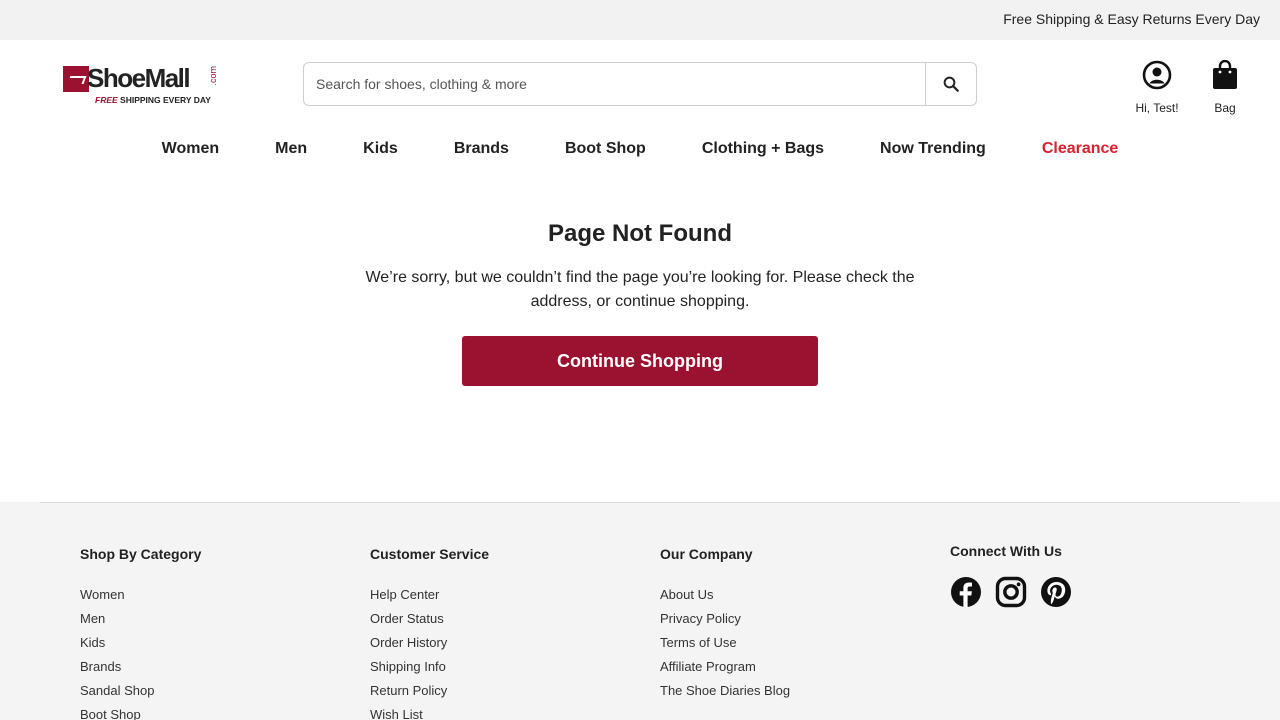 This screenshot has width=1280, height=720. What do you see at coordinates (1080, 149) in the screenshot?
I see `nav-item-clearance: Clearance` at bounding box center [1080, 149].